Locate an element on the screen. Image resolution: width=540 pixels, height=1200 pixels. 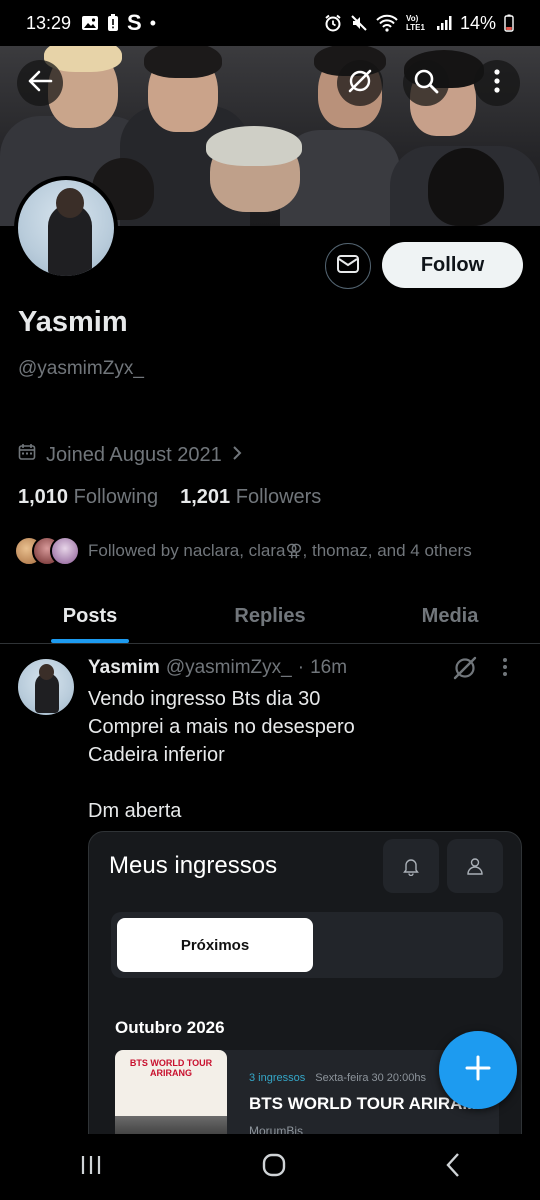
post-line: Comprei a mais no desespero is located at coordinates (221, 727).